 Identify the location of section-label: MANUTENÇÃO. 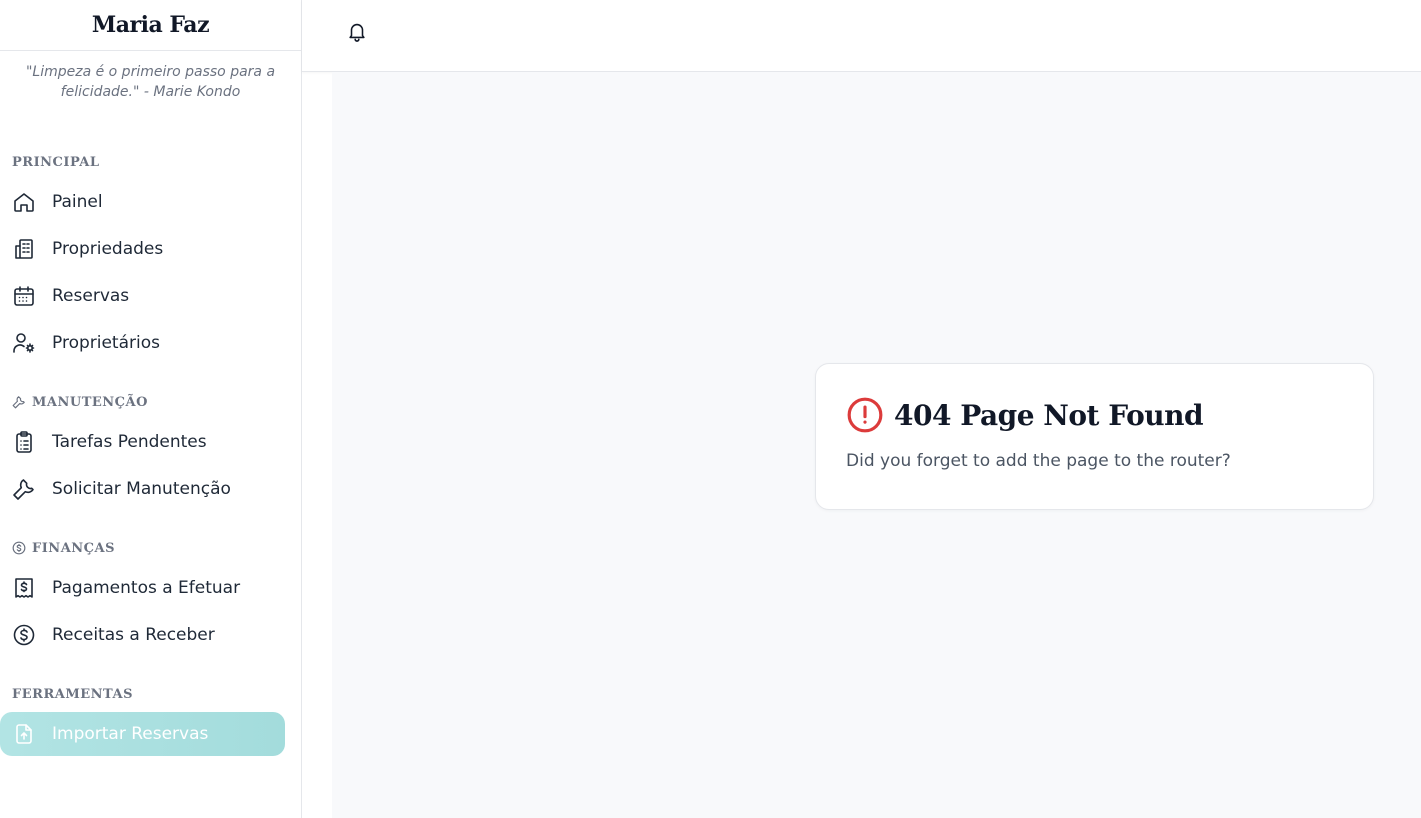
(90, 402).